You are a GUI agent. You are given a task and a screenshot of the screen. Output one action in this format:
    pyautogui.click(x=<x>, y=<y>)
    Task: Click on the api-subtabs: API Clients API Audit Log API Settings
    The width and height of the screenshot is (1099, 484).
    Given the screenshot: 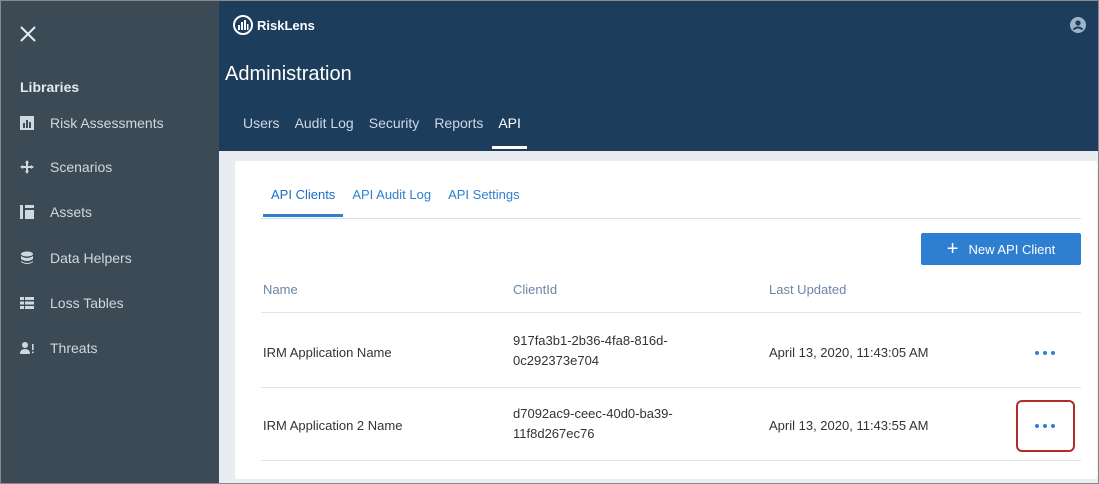 What is the action you would take?
    pyautogui.click(x=399, y=202)
    